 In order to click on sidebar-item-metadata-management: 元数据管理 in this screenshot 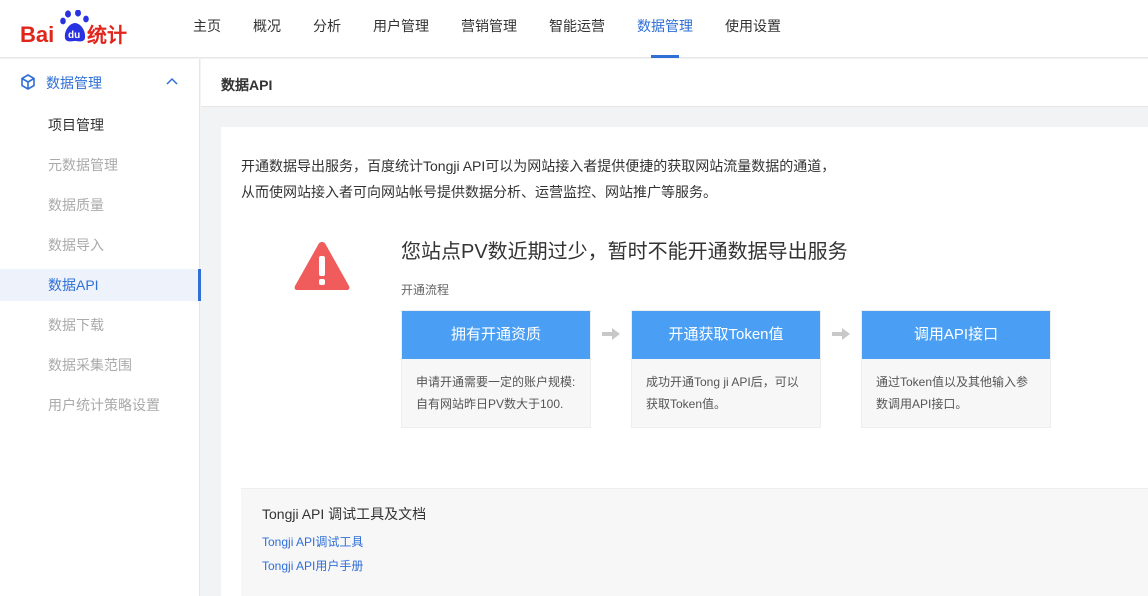, I will do `click(100, 165)`.